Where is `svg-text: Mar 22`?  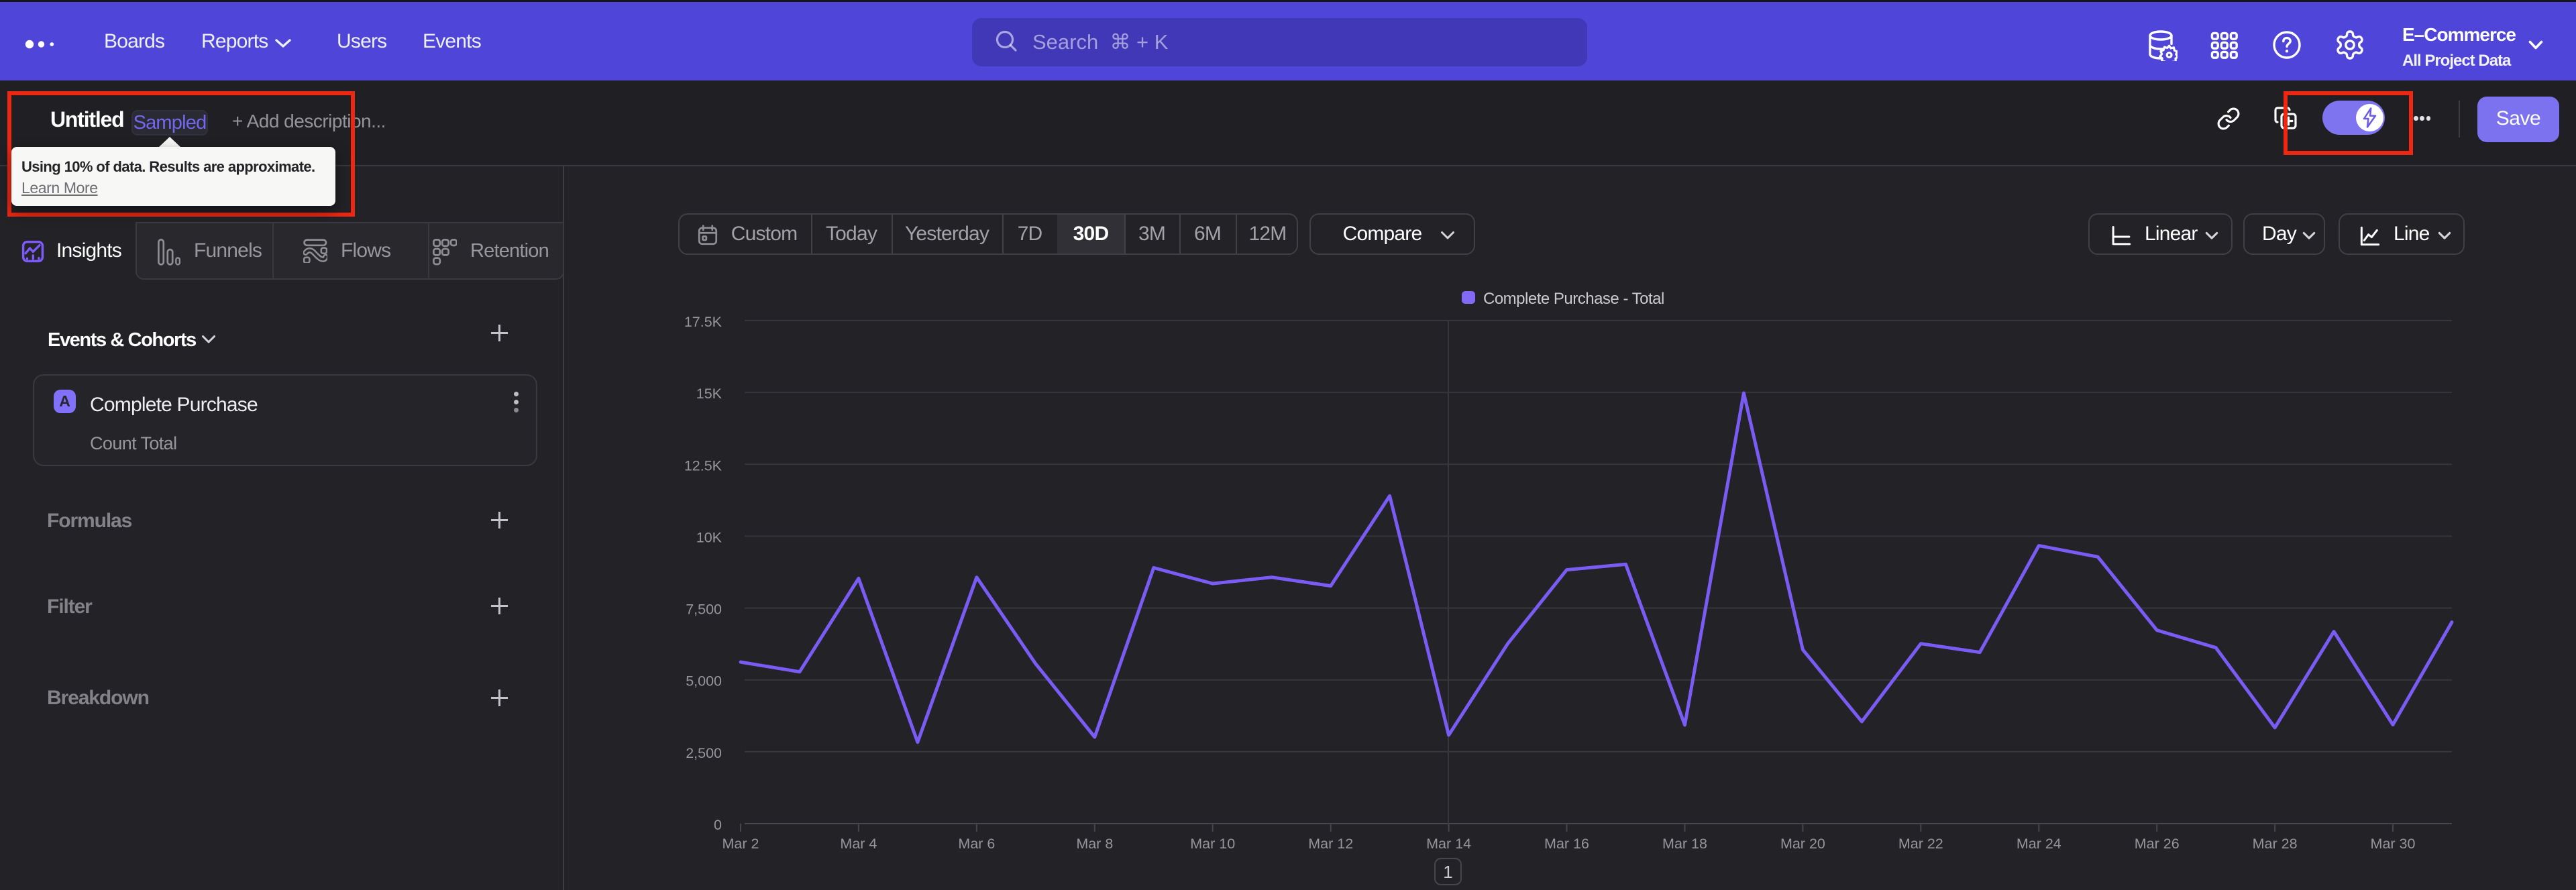
svg-text: Mar 22 is located at coordinates (1920, 844).